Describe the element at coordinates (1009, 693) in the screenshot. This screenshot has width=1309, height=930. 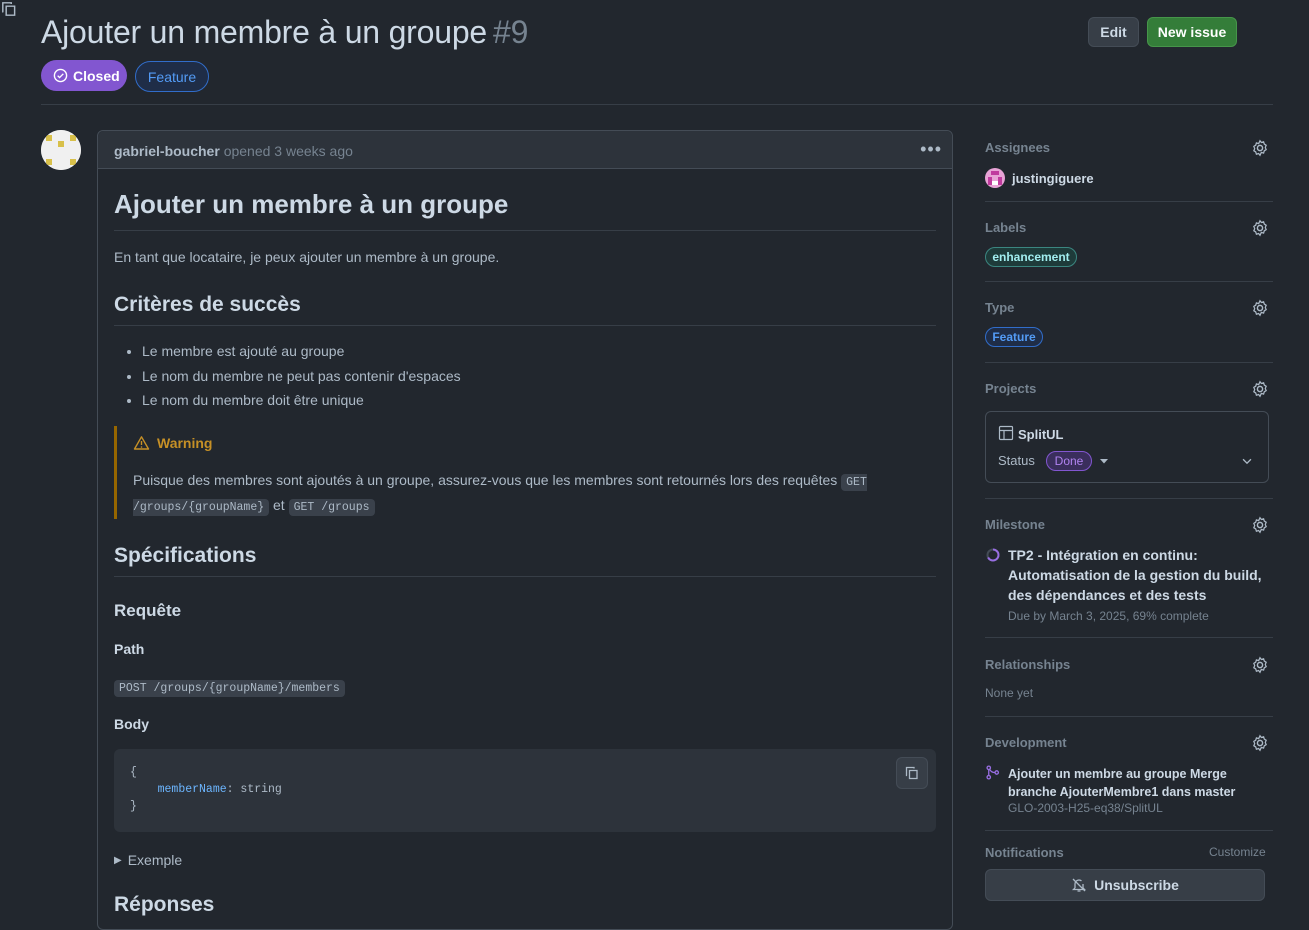
I see `relationships-value: None yet` at that location.